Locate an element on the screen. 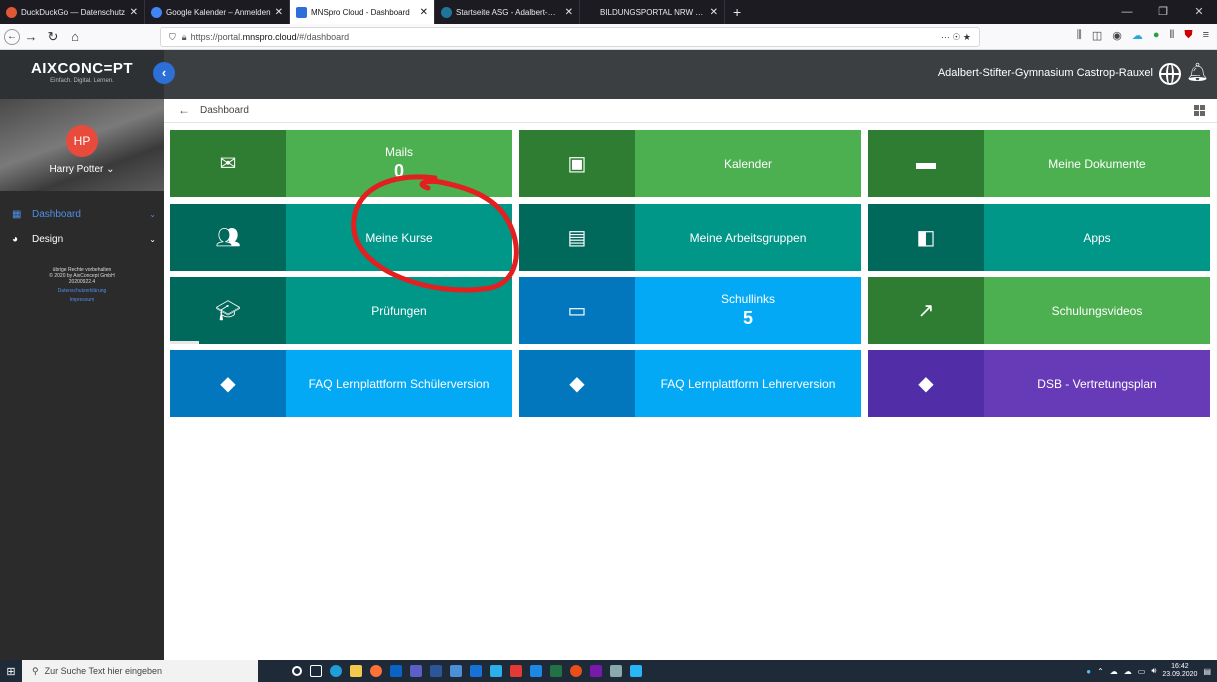 Image resolution: width=1217 pixels, height=682 pixels. tab-label: Startseite ASG - Adalbert-Stifter is located at coordinates (508, 12).